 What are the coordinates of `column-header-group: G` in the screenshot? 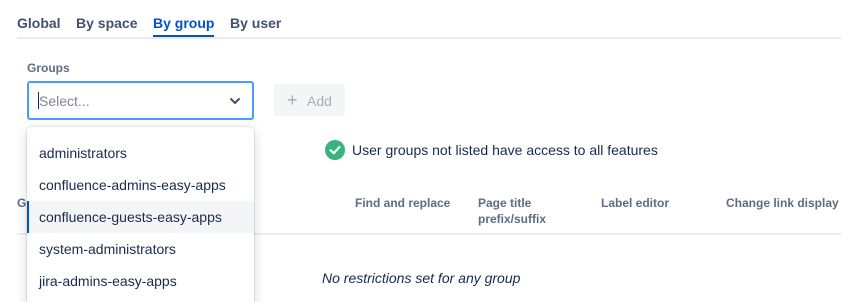 It's located at (22, 203).